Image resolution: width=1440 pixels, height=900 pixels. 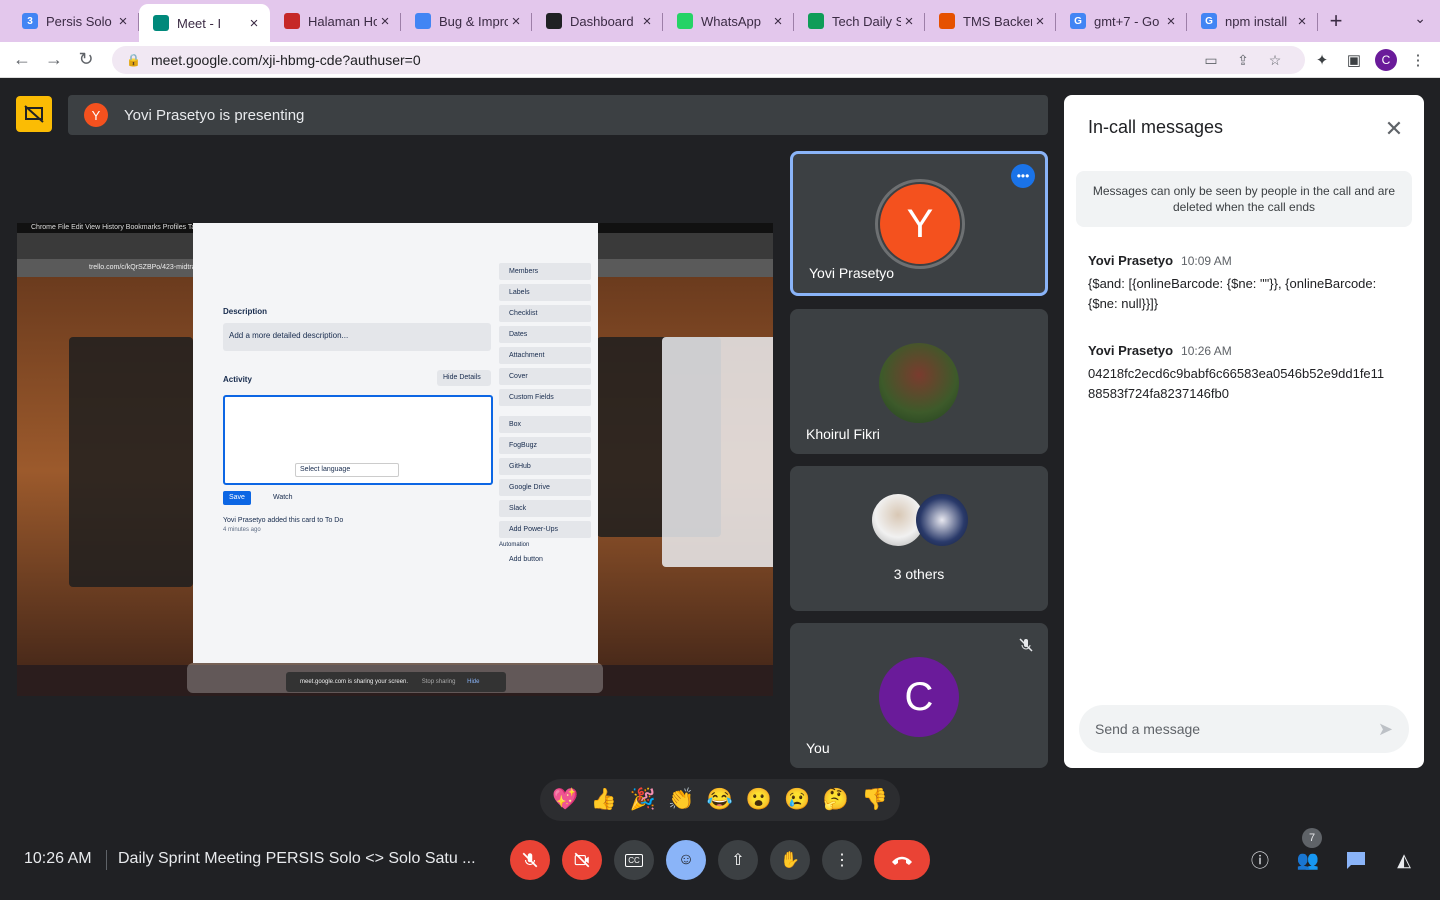 What do you see at coordinates (990, 21) in the screenshot?
I see `browser-tab: TMS Backer ×` at bounding box center [990, 21].